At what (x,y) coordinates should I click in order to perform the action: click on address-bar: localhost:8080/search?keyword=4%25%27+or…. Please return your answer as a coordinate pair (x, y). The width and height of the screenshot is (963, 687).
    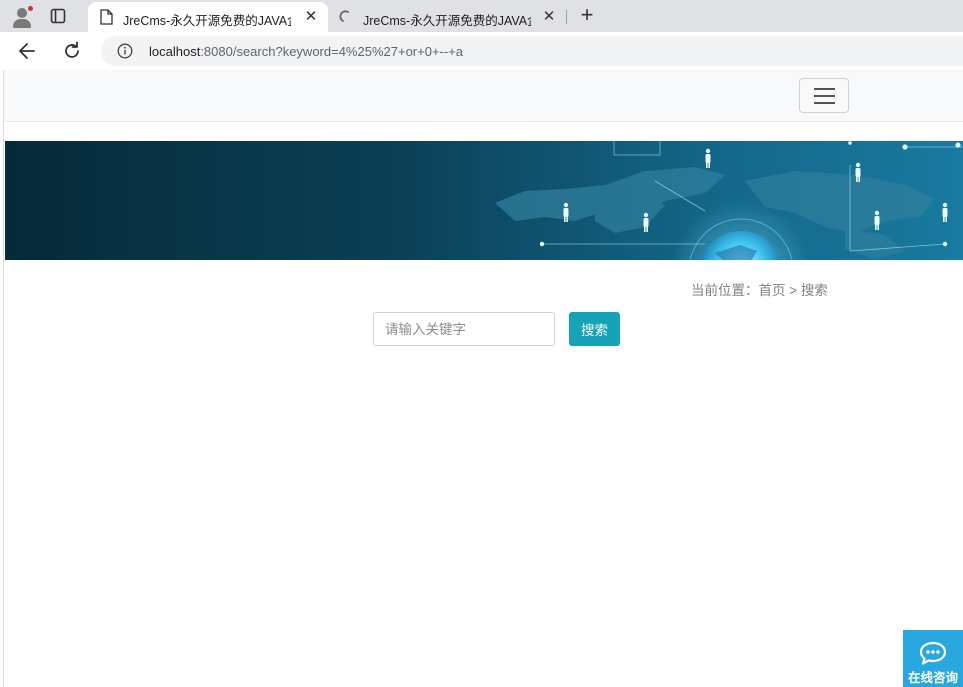
    Looking at the image, I should click on (532, 51).